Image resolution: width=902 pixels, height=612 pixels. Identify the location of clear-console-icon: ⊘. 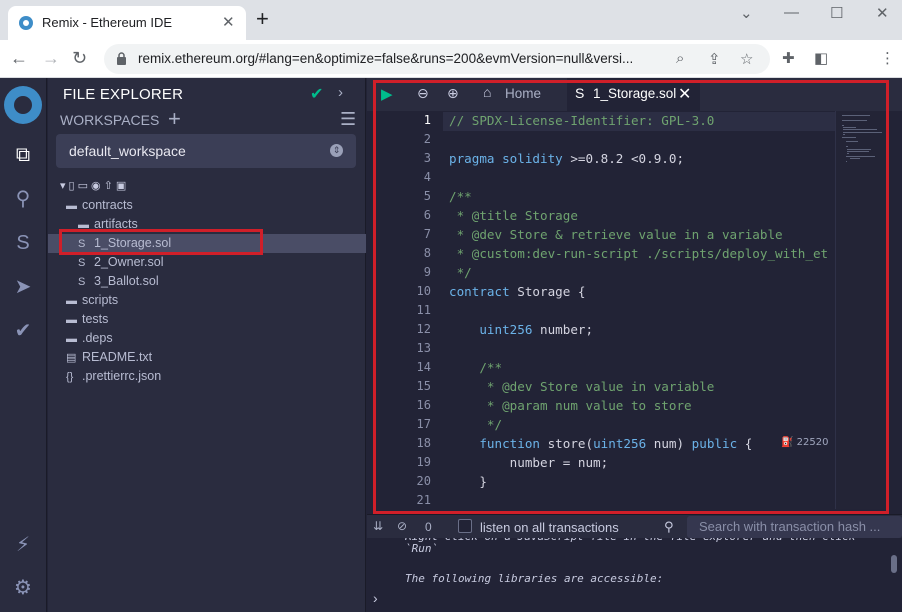
(402, 526).